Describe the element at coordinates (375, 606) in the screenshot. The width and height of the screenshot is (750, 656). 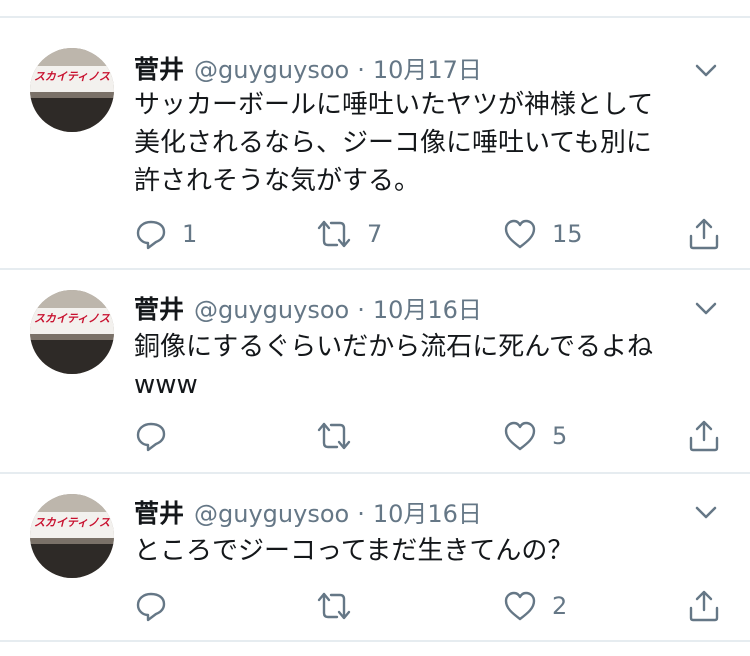
I see `tweet-actions: 2` at that location.